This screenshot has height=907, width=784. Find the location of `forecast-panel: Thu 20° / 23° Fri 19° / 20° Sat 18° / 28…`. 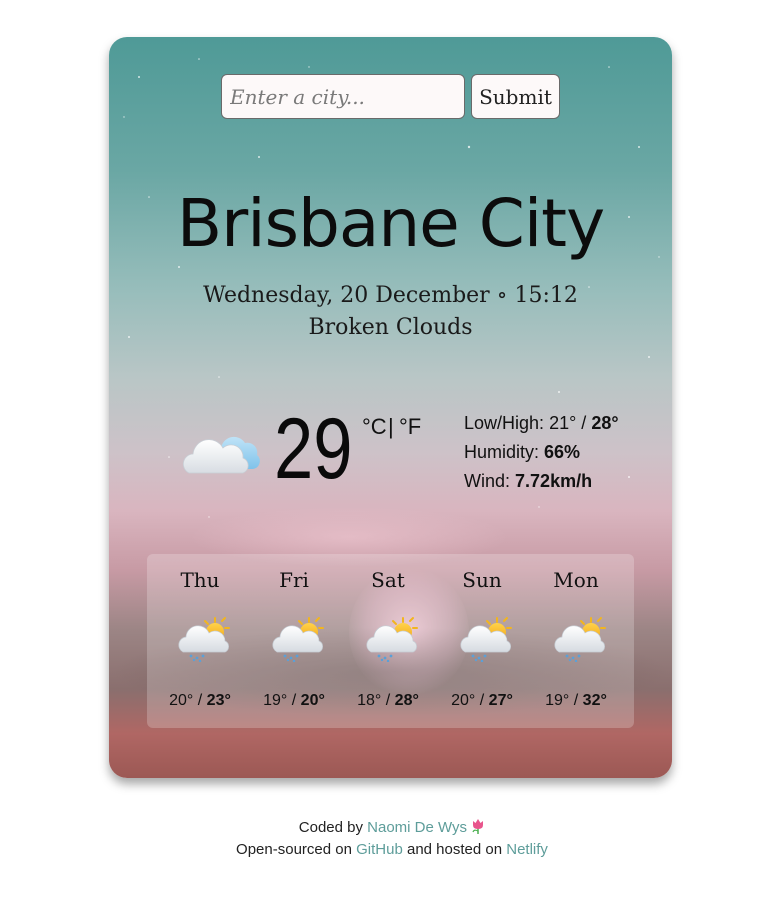

forecast-panel: Thu 20° / 23° Fri 19° / 20° Sat 18° / 28… is located at coordinates (390, 641).